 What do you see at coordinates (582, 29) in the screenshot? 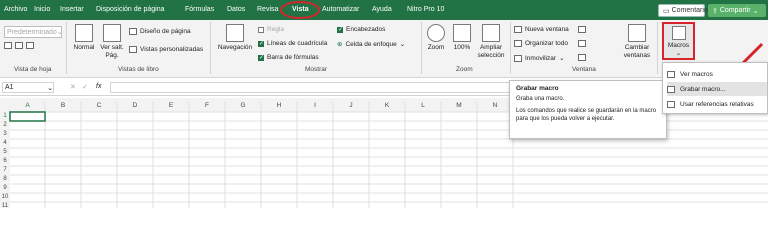
I see `split-icon` at bounding box center [582, 29].